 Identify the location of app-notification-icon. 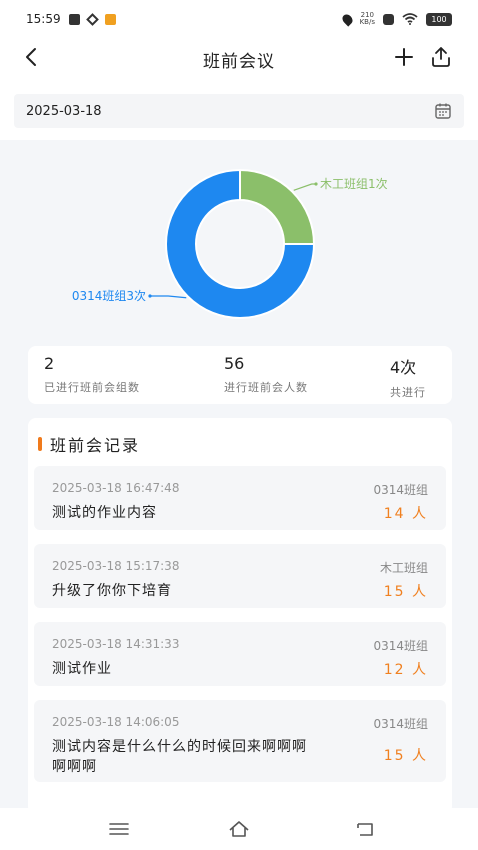
(92, 19).